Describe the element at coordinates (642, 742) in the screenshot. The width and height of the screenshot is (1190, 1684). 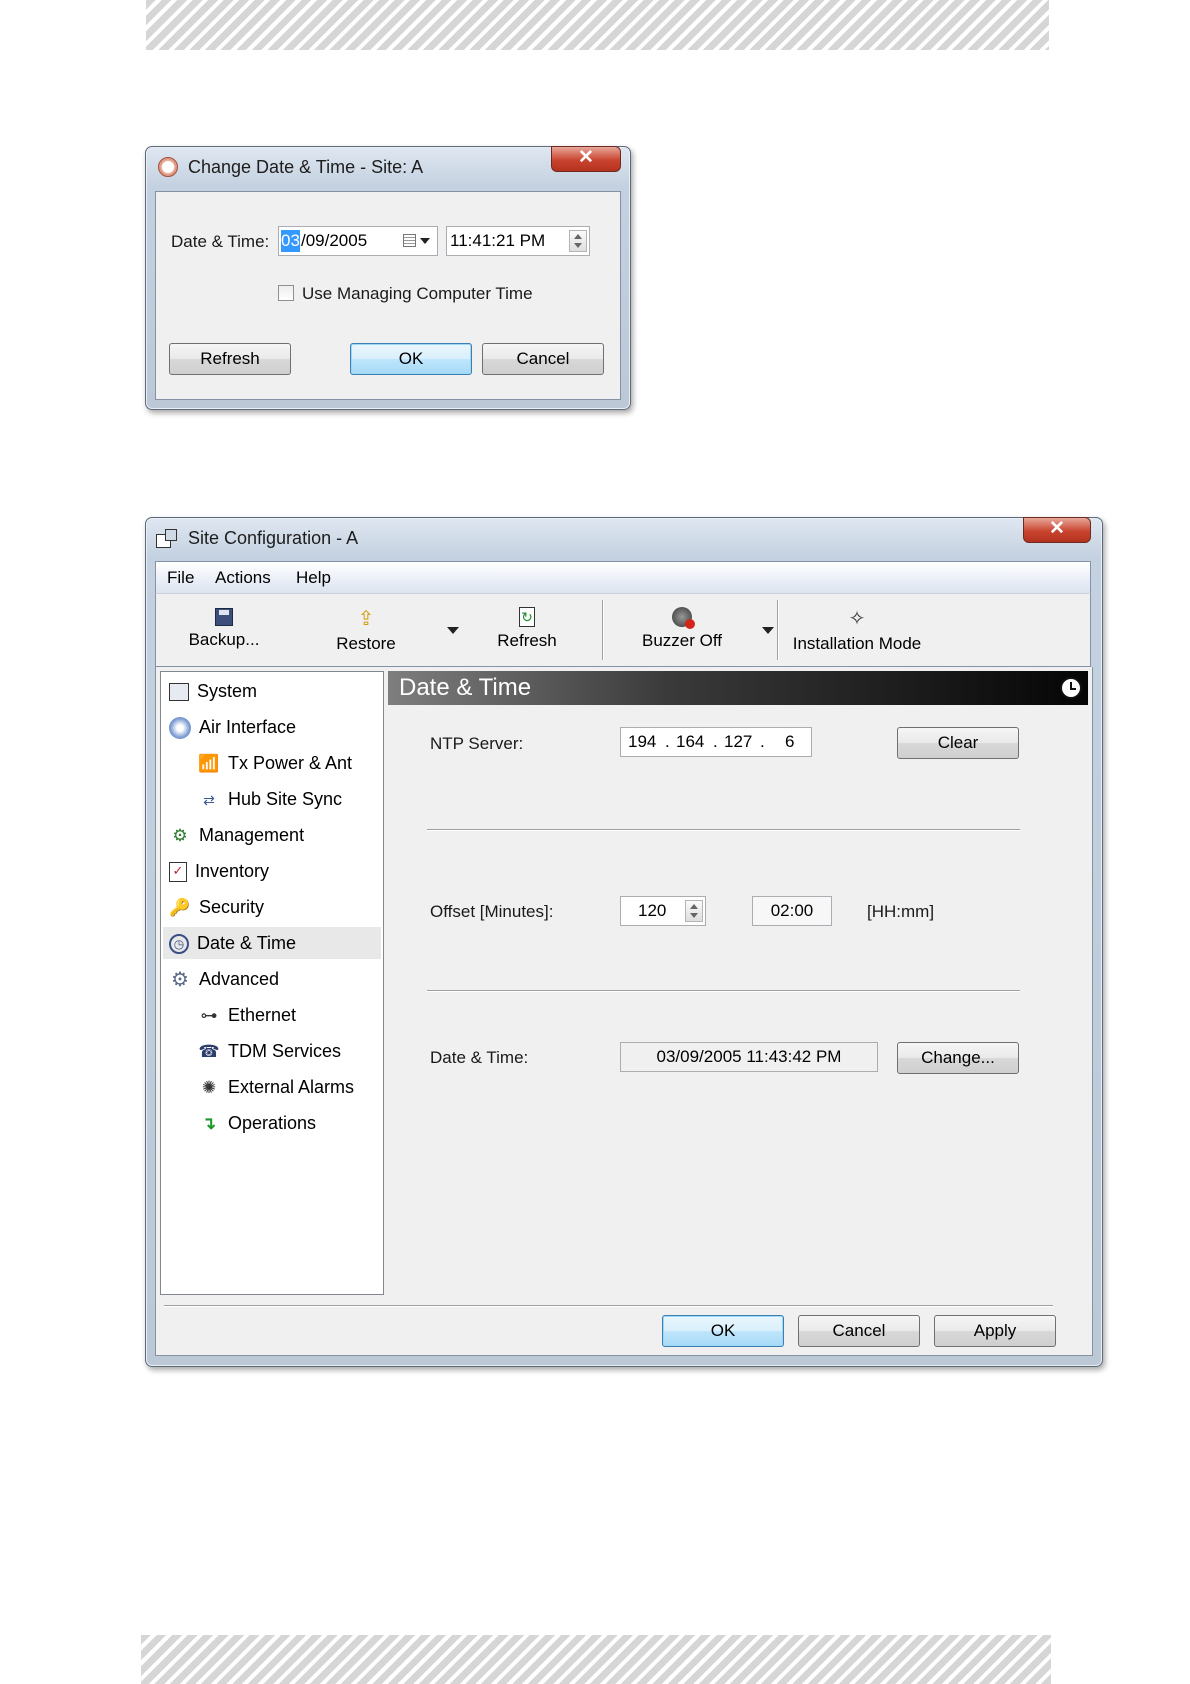
I see `ntp-octet-1: 194` at that location.